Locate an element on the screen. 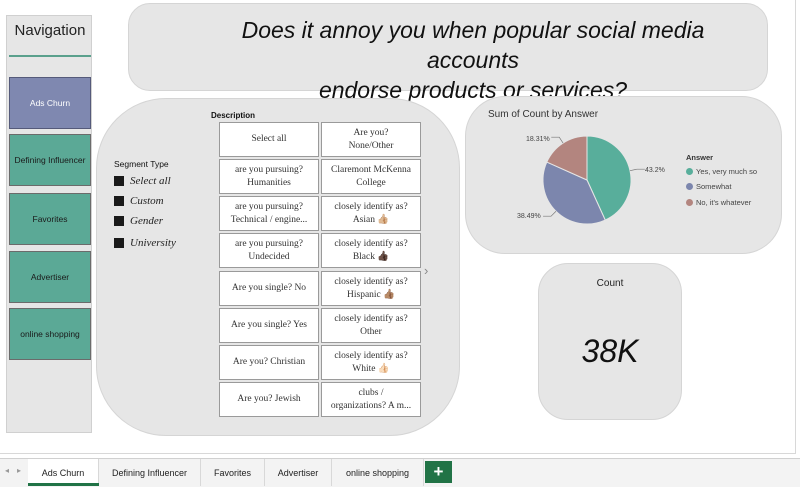 The height and width of the screenshot is (487, 800). description-tile: Are you? Jewish is located at coordinates (269, 399).